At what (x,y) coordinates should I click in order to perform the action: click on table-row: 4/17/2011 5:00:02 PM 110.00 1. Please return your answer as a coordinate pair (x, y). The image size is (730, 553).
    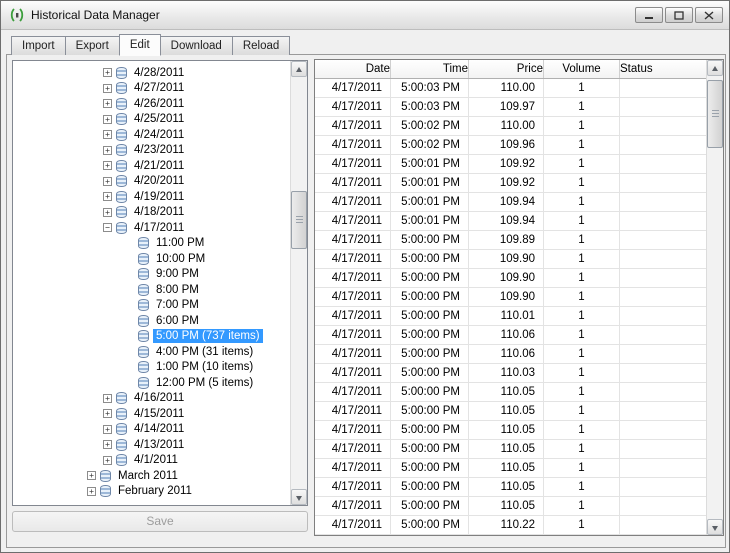
    Looking at the image, I should click on (510, 126).